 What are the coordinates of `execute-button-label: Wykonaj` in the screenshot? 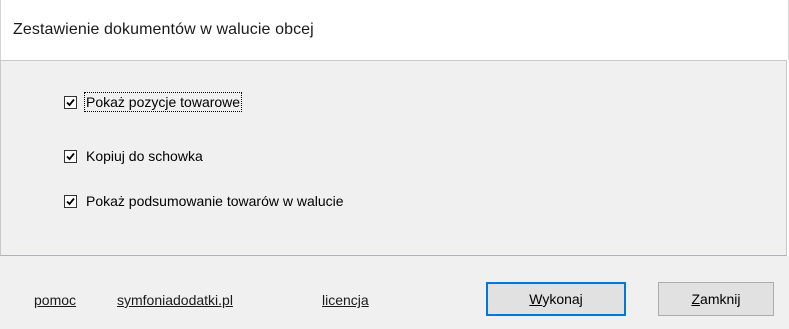 It's located at (556, 299).